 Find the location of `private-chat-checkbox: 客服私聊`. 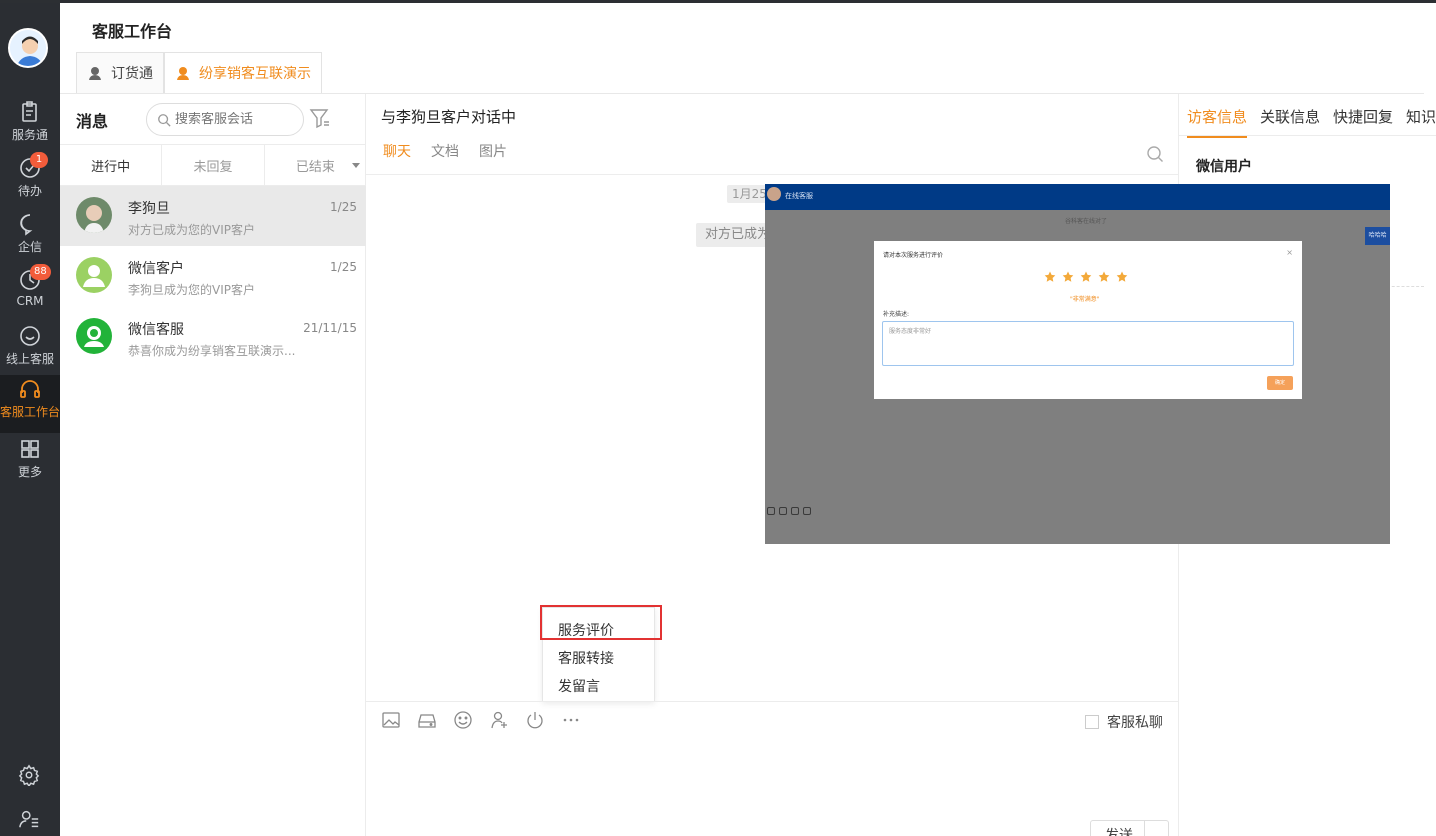

private-chat-checkbox: 客服私聊 is located at coordinates (1124, 722).